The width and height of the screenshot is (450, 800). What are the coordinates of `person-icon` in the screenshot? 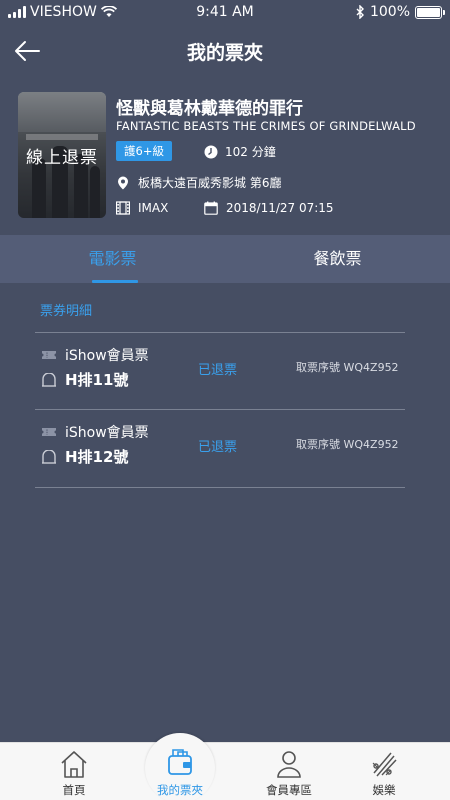 It's located at (289, 764).